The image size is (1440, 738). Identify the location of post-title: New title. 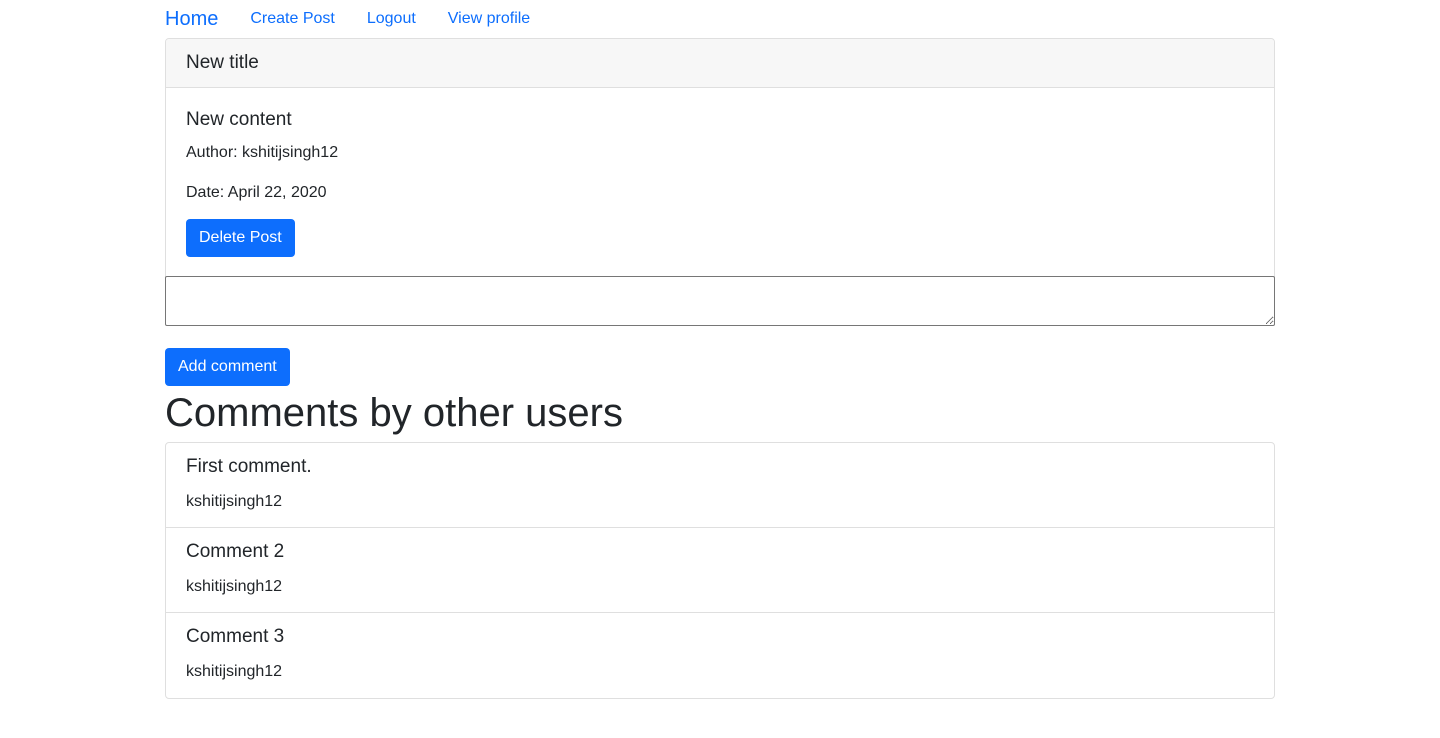
(720, 63).